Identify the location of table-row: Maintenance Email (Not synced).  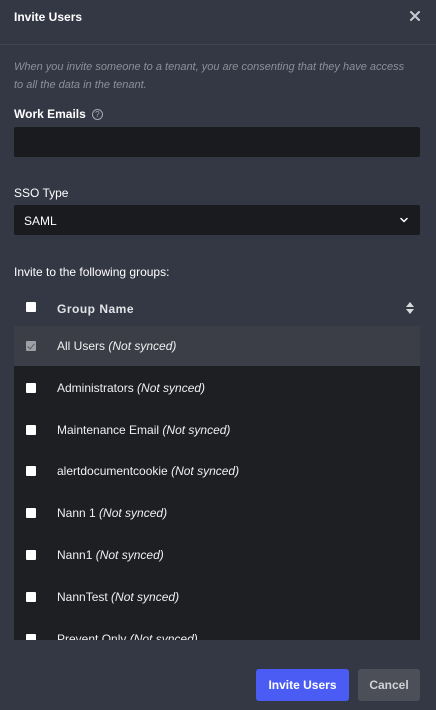
(217, 430).